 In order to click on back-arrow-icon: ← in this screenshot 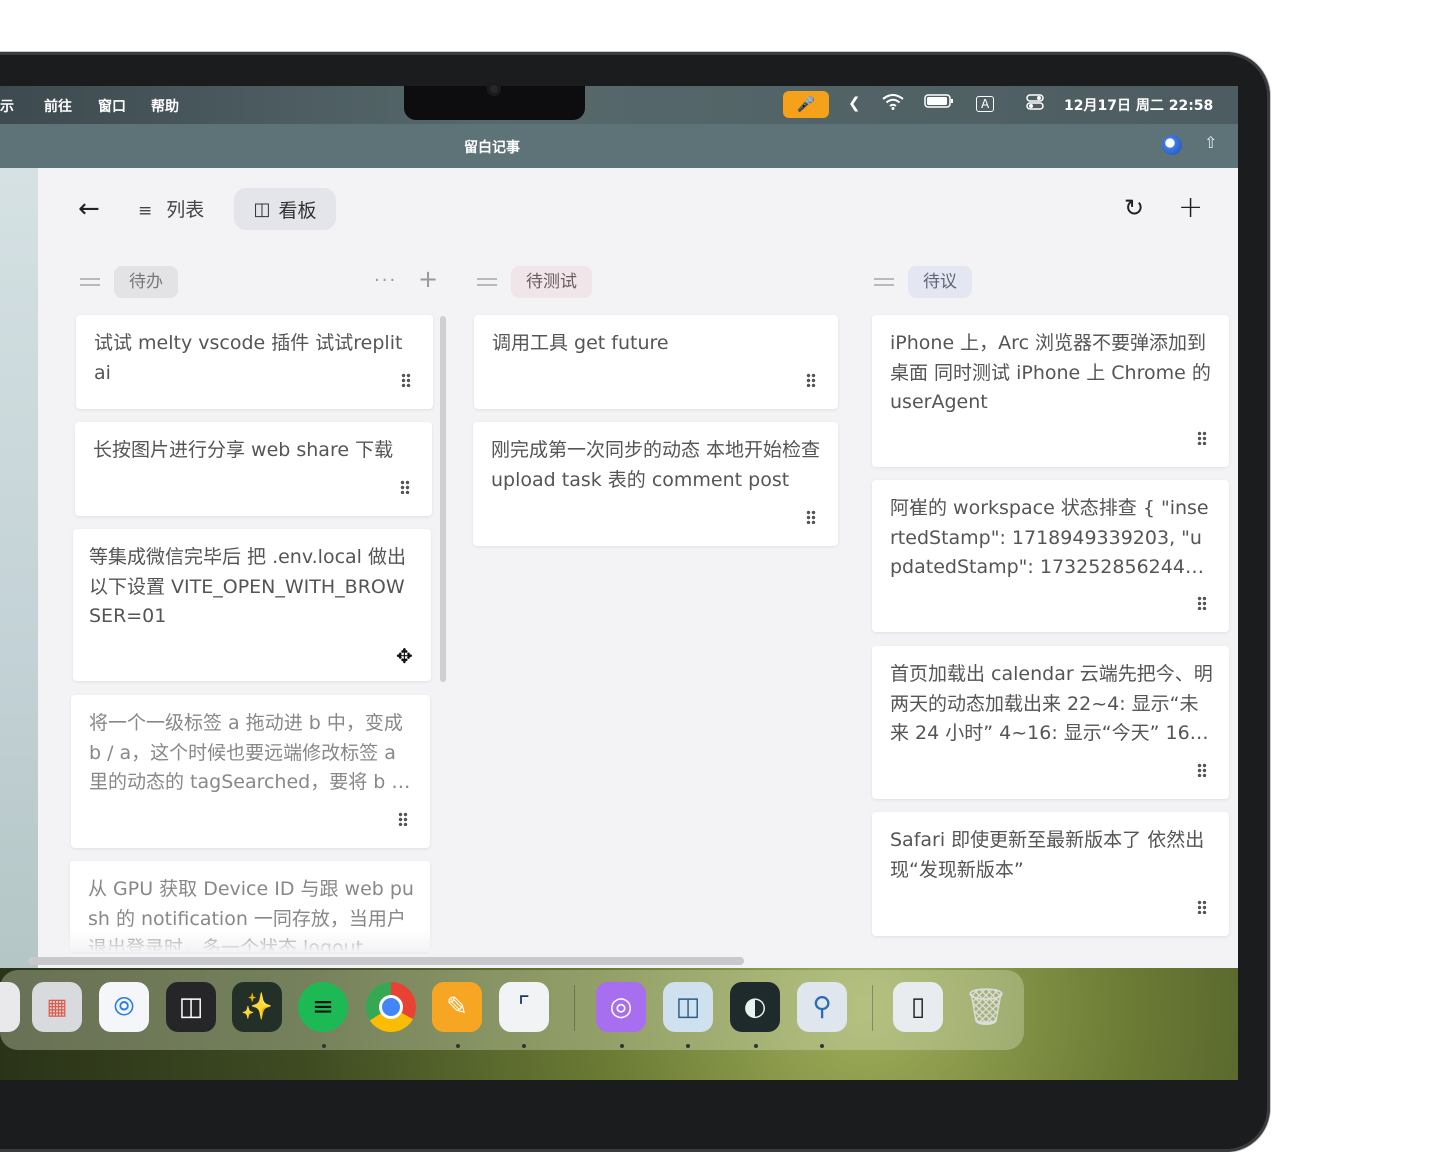, I will do `click(89, 209)`.